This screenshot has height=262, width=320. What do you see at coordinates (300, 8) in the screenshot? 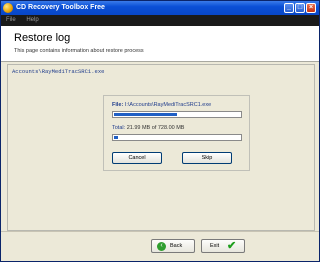
I see `maximize-button: □` at bounding box center [300, 8].